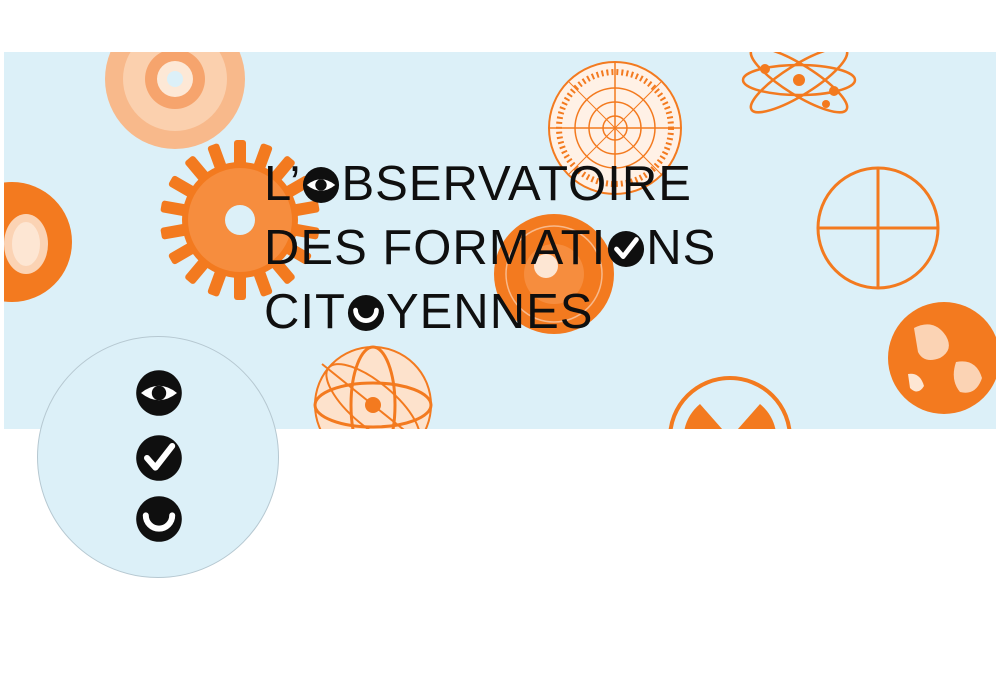 The height and width of the screenshot is (692, 1000). Describe the element at coordinates (283, 184) in the screenshot. I see `title-line-1-a: L’` at that location.